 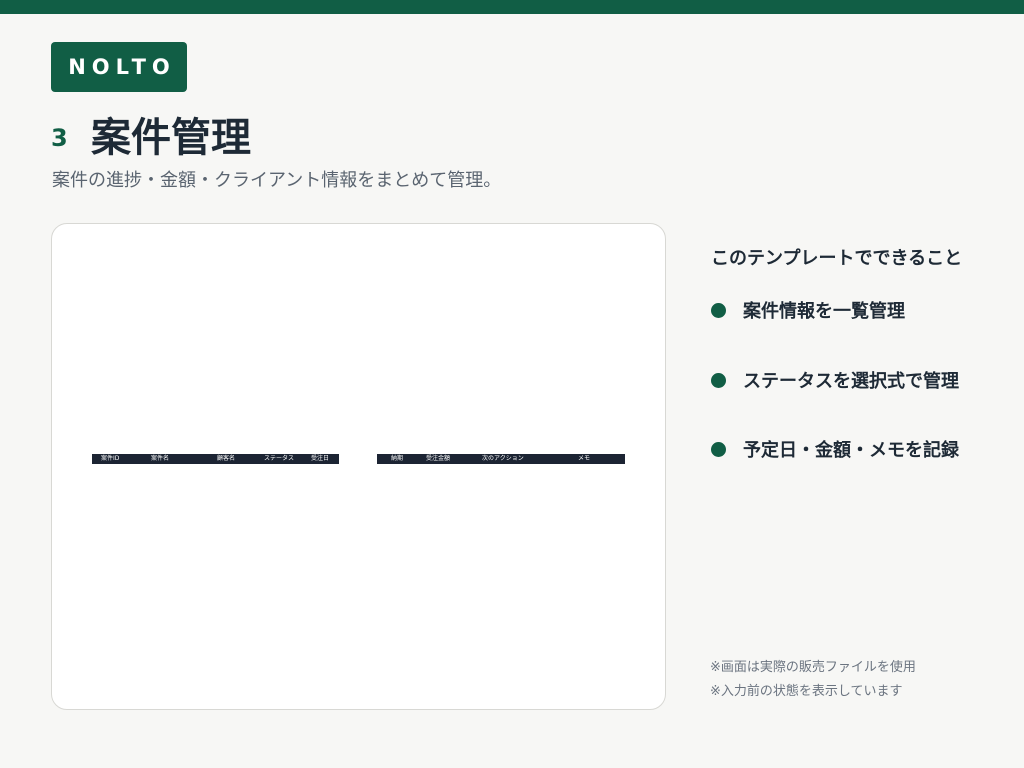 I want to click on column-header-next-action: 次のアクション, so click(x=503, y=458).